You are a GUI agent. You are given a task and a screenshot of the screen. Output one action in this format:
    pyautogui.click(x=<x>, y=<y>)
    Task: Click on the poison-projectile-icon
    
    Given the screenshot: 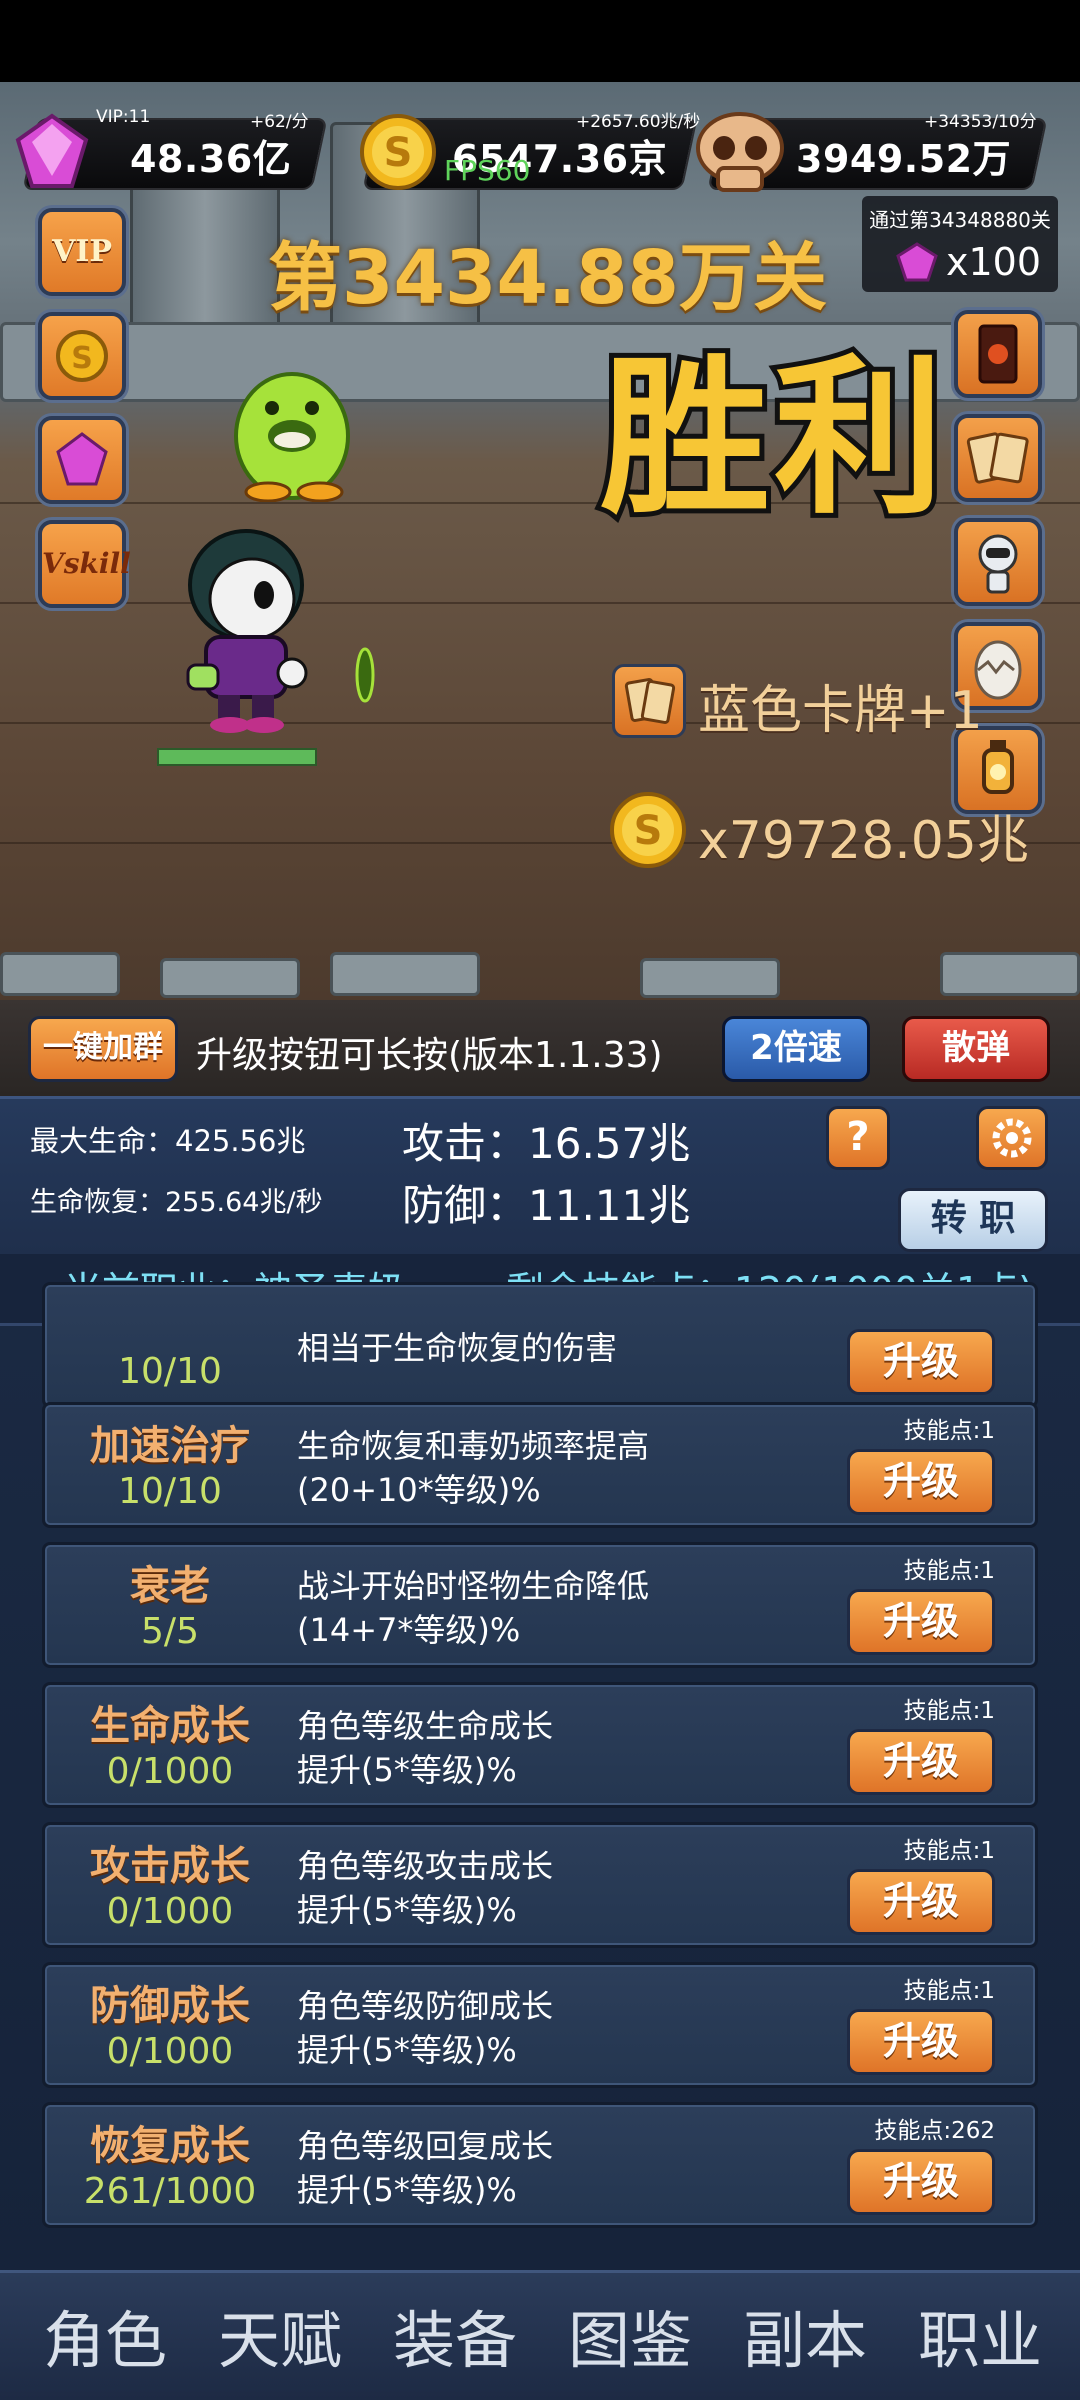 What is the action you would take?
    pyautogui.click(x=365, y=675)
    